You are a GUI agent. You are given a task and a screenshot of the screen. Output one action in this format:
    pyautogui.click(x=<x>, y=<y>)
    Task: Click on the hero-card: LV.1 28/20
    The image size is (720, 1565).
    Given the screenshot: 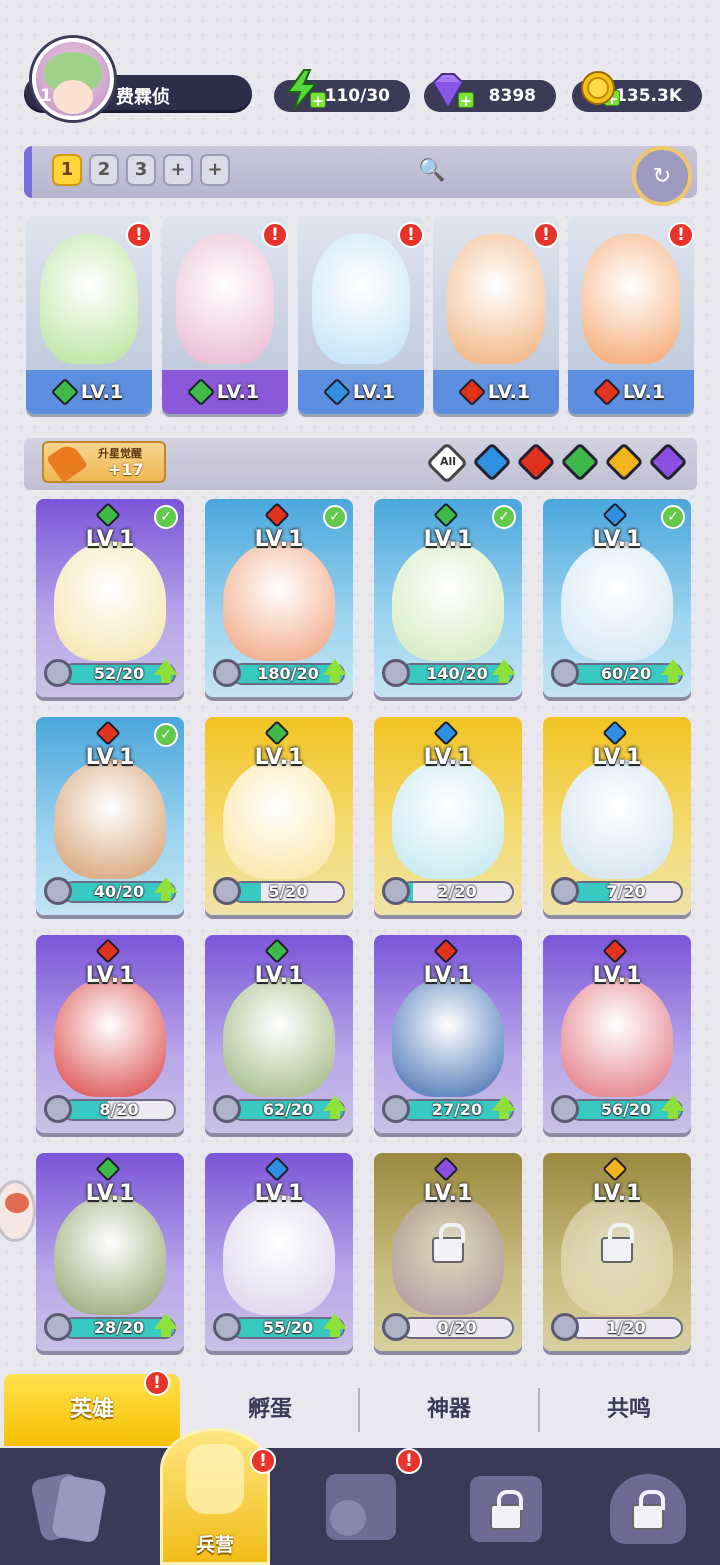 What is the action you would take?
    pyautogui.click(x=110, y=1252)
    